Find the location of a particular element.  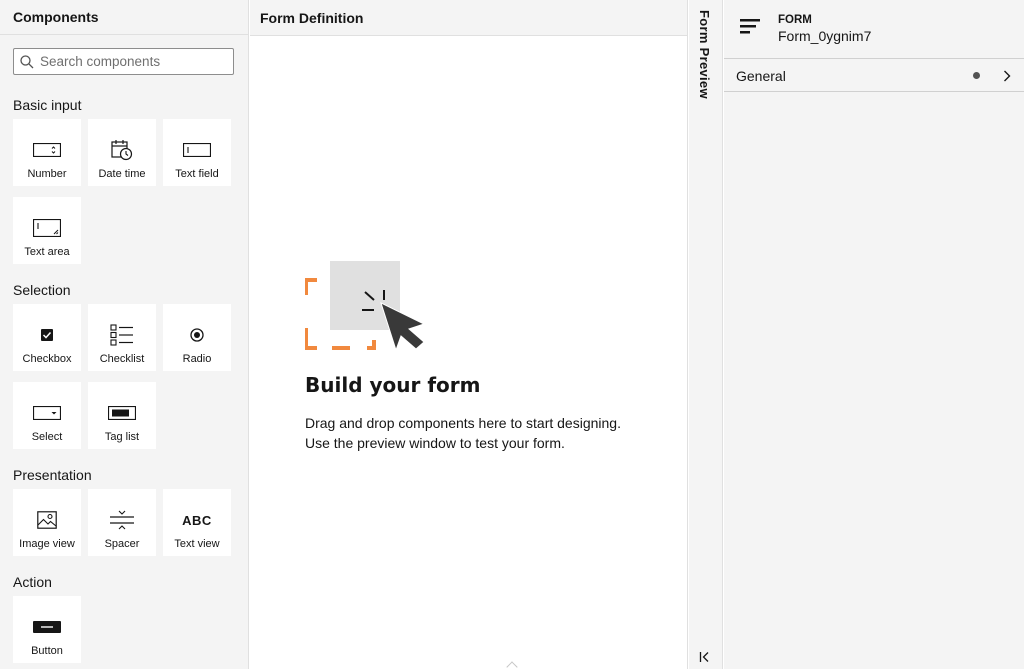

empty-state-title: Build your form is located at coordinates (393, 385).